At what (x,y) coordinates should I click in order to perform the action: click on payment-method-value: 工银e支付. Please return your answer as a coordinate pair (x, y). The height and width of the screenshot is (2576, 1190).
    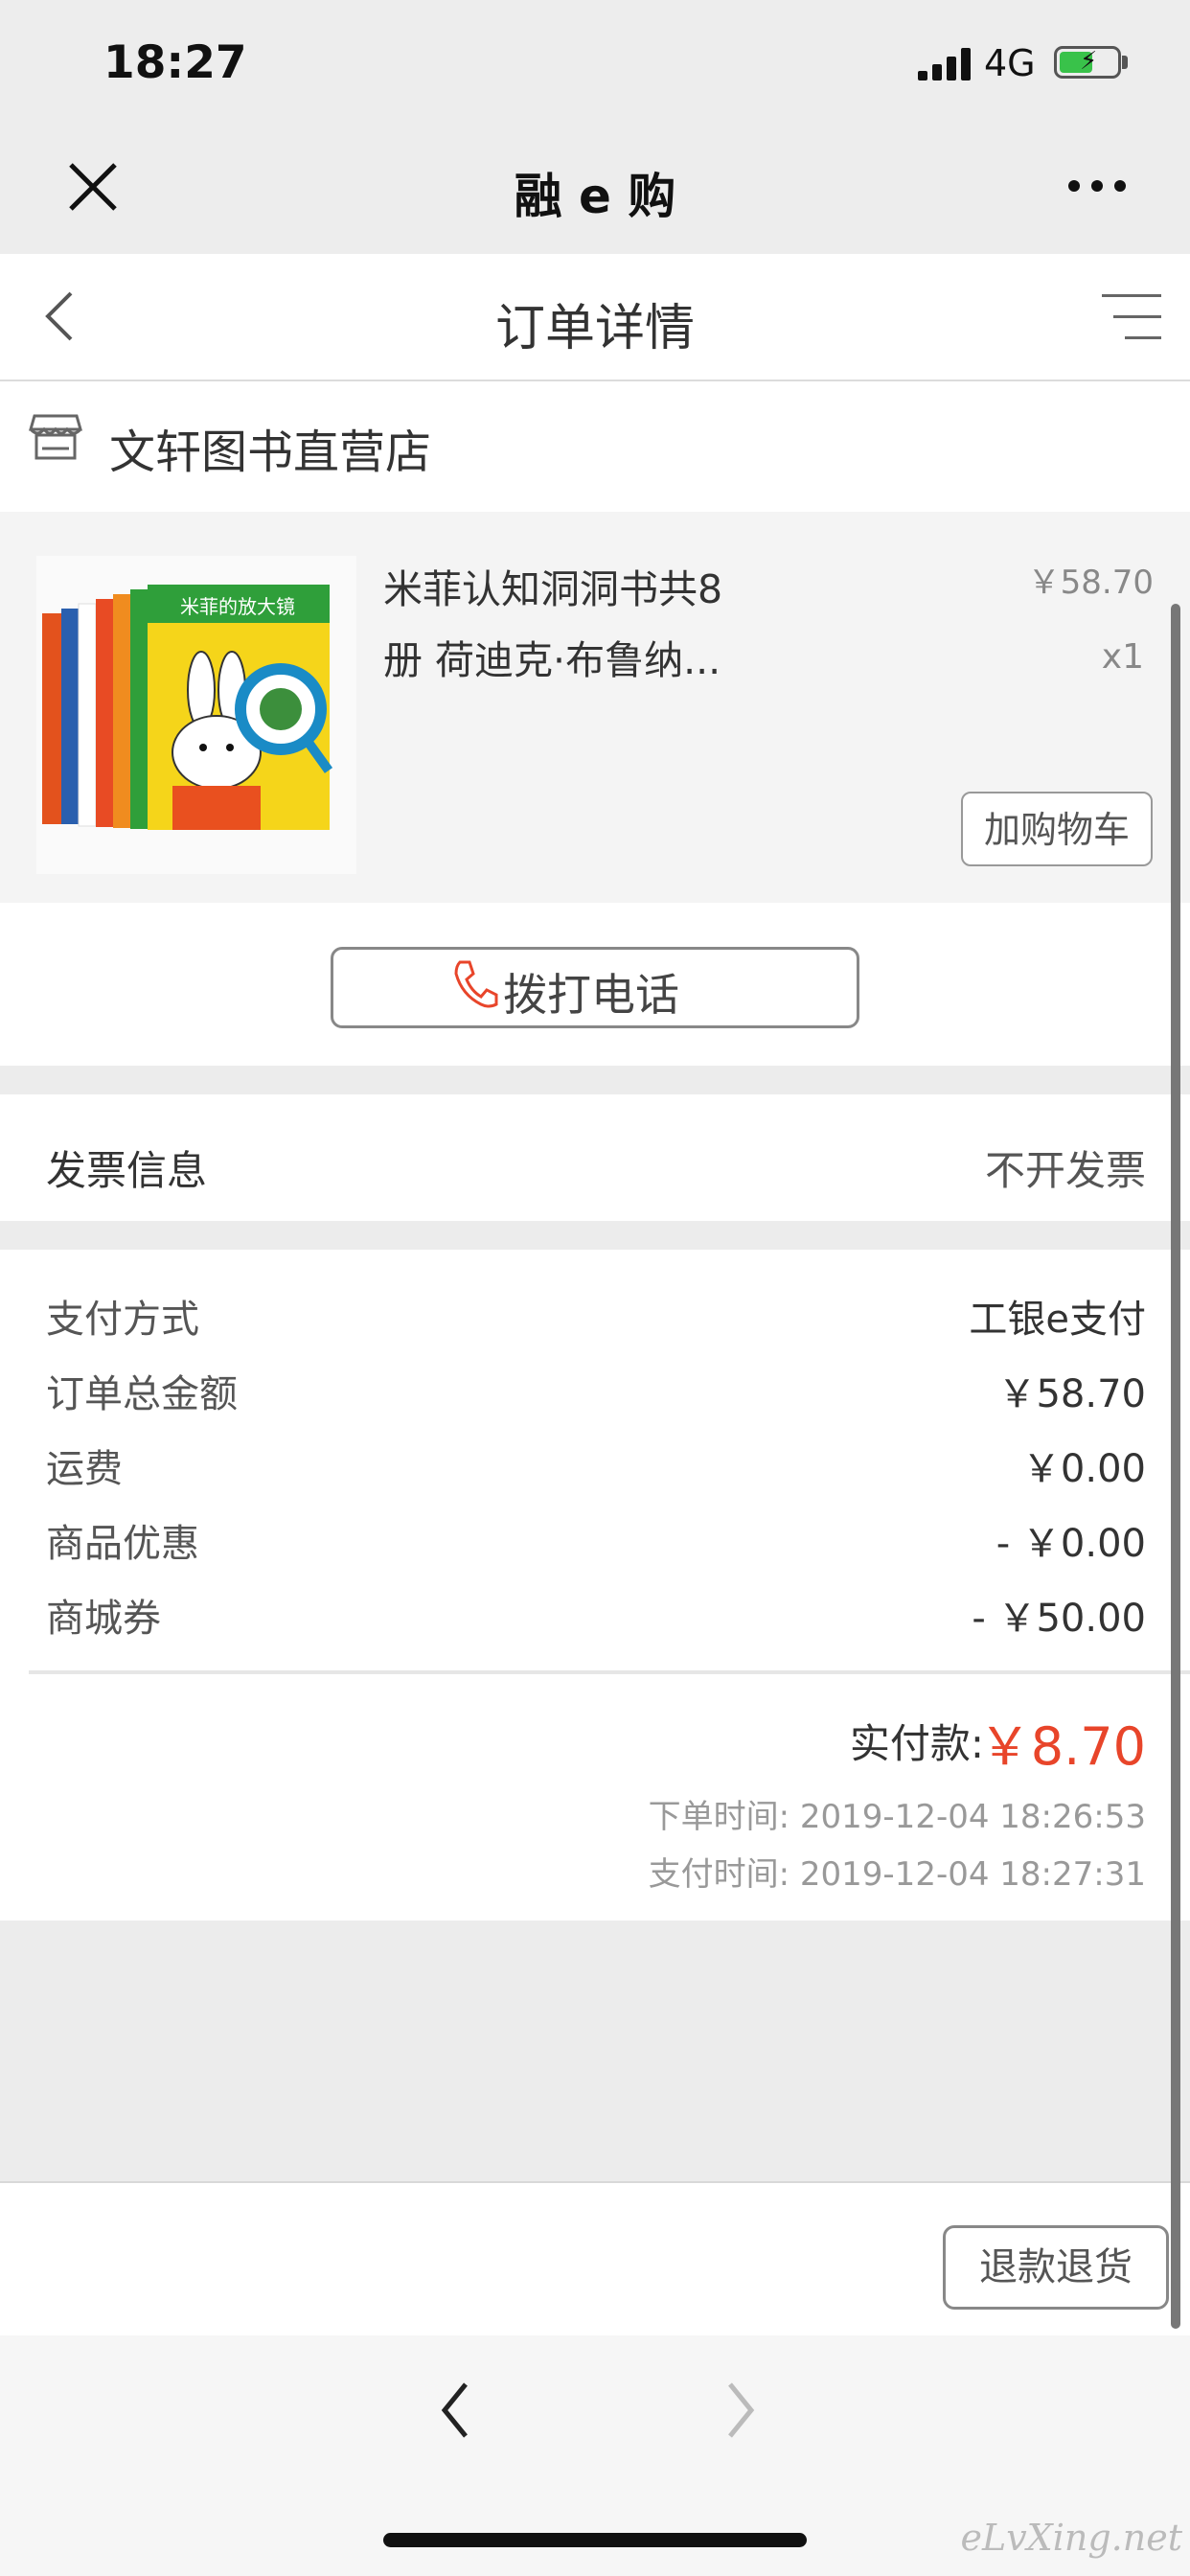
    Looking at the image, I should click on (1058, 1320).